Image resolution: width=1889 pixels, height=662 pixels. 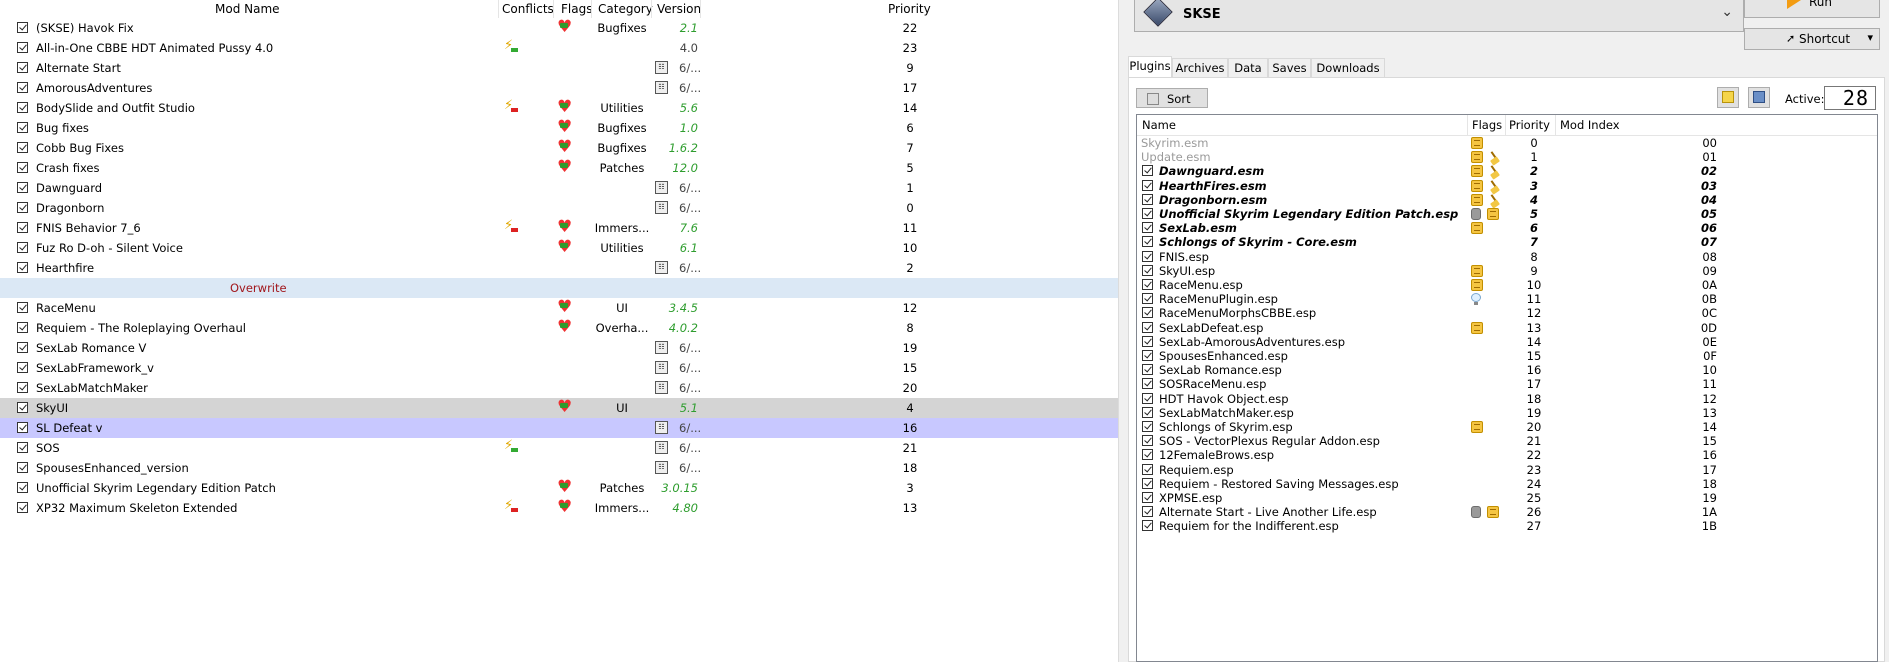 I want to click on run-button: Run, so click(x=1812, y=9).